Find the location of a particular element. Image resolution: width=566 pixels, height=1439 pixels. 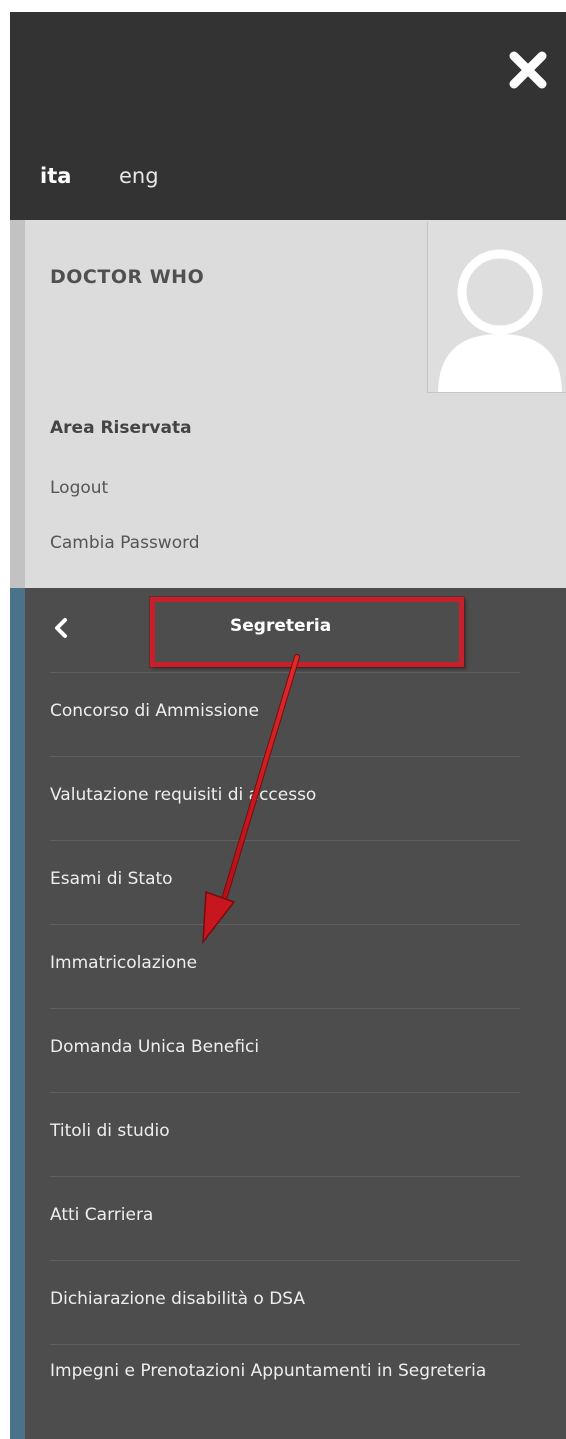

menu-topbar: ita eng is located at coordinates (288, 116).